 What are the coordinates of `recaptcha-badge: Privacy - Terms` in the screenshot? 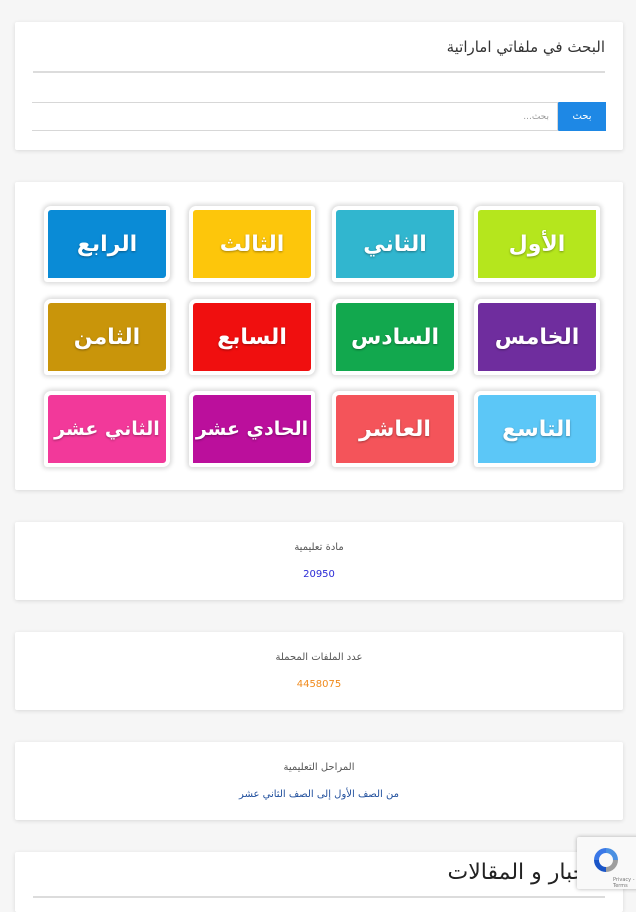 It's located at (606, 863).